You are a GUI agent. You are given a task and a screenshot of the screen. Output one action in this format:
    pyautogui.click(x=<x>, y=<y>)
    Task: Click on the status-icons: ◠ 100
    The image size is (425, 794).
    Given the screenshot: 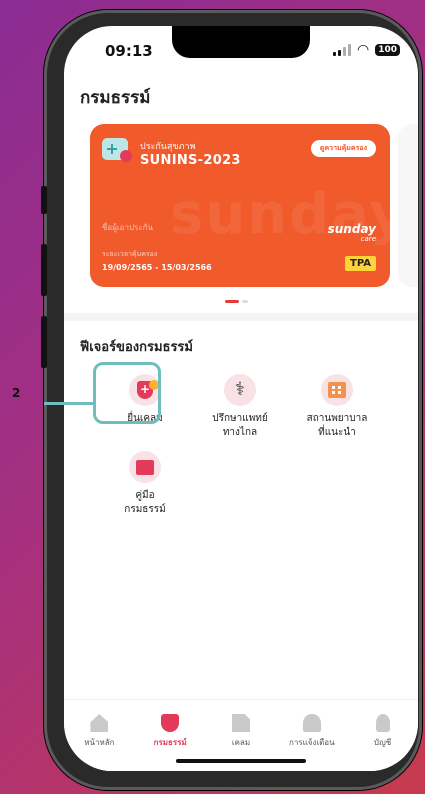 What is the action you would take?
    pyautogui.click(x=366, y=50)
    